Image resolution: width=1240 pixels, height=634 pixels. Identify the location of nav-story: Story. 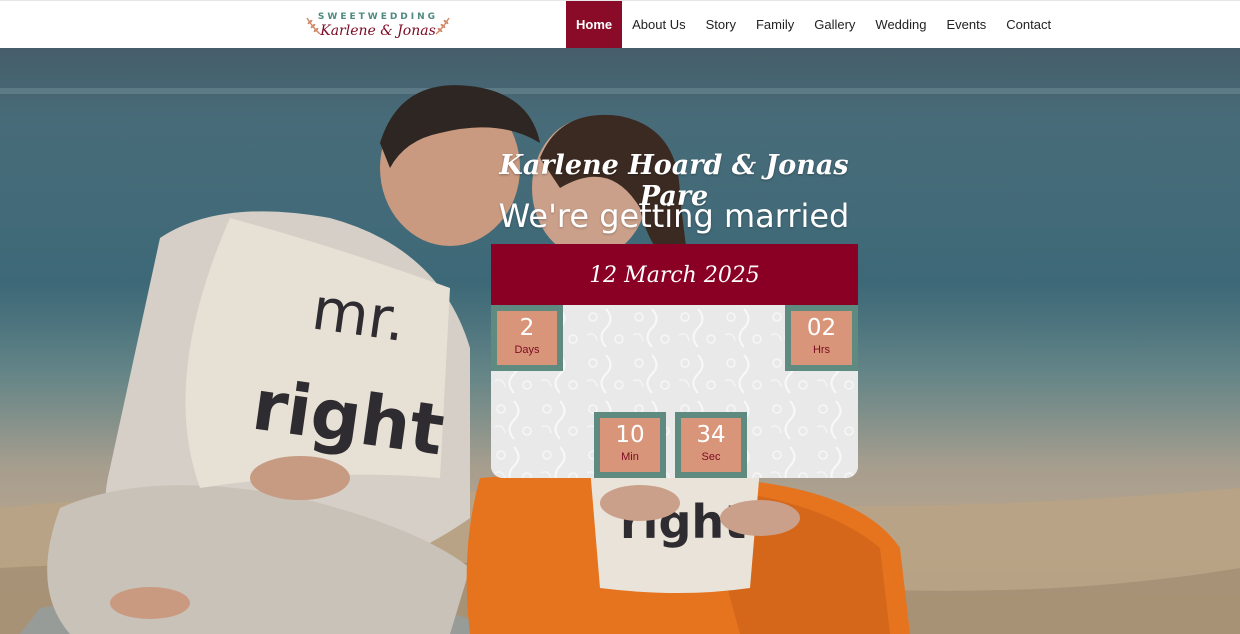
(721, 24).